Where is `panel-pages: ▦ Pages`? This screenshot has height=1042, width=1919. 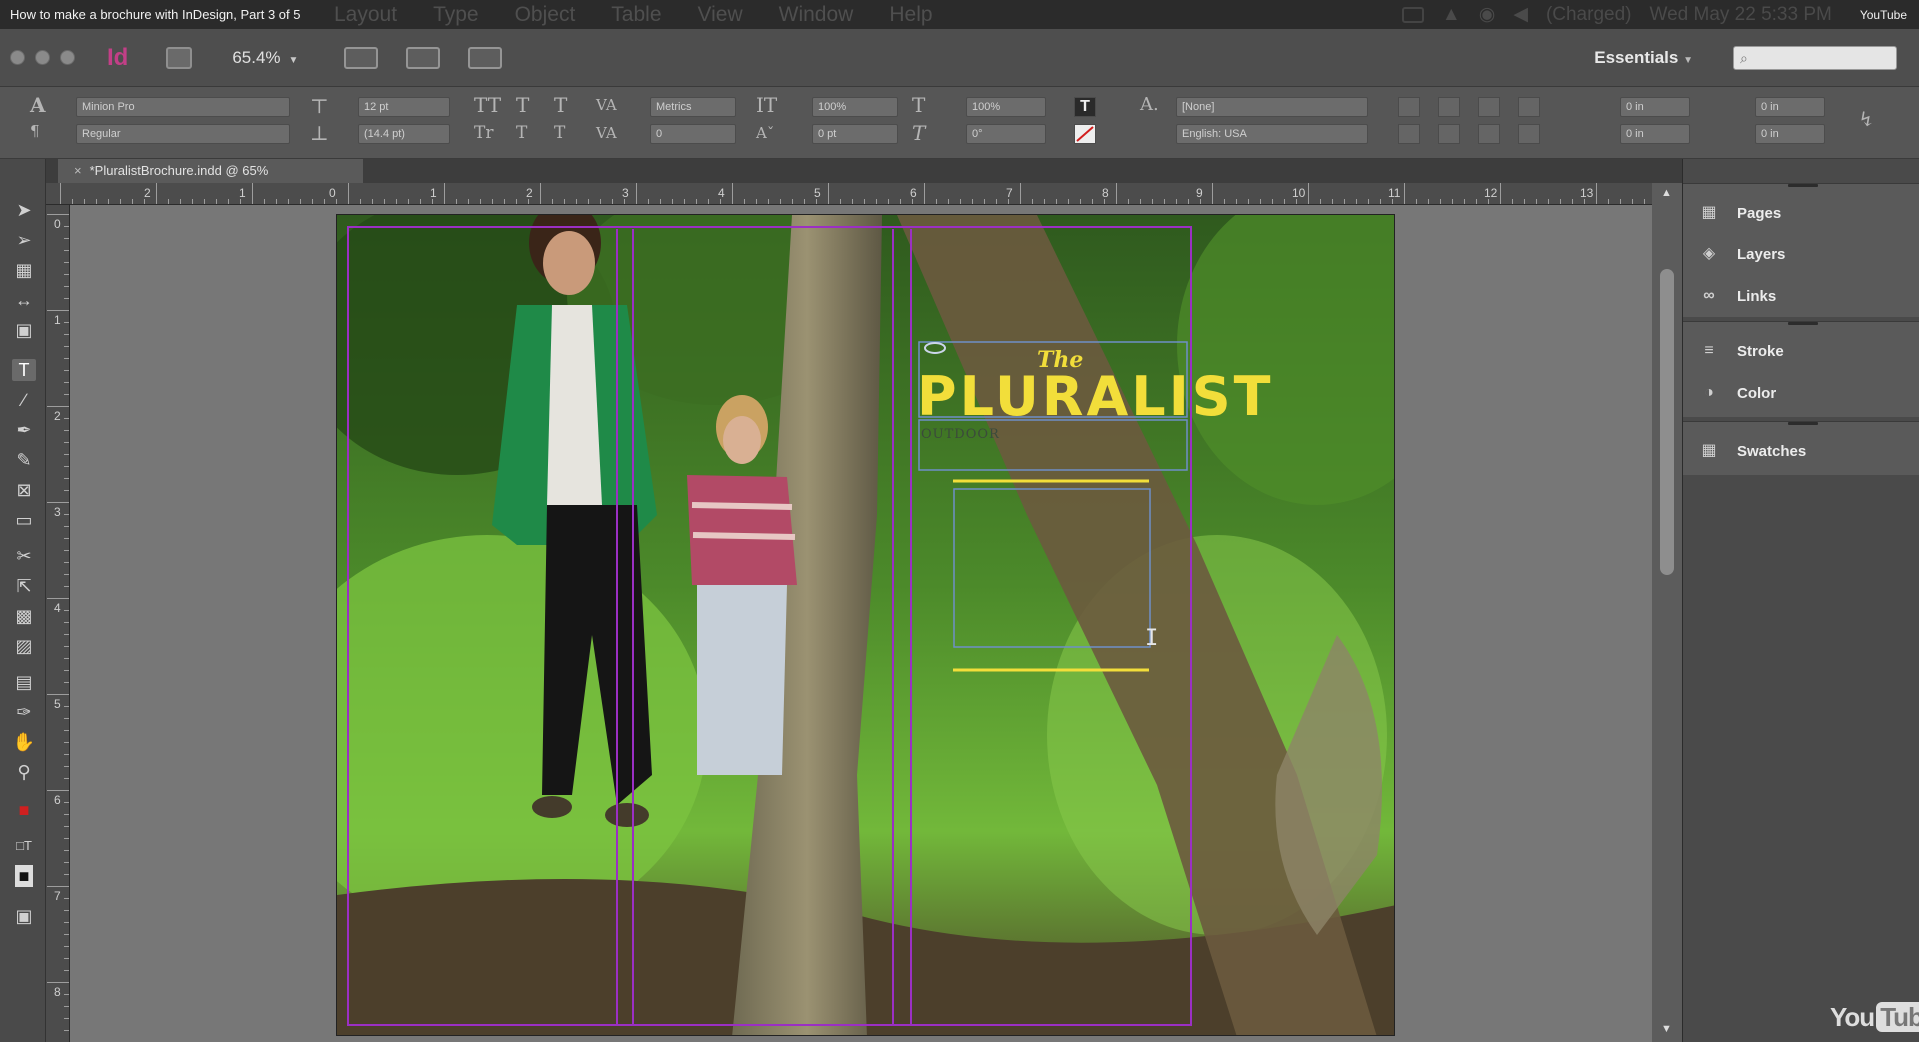
panel-pages: ▦ Pages is located at coordinates (1739, 213).